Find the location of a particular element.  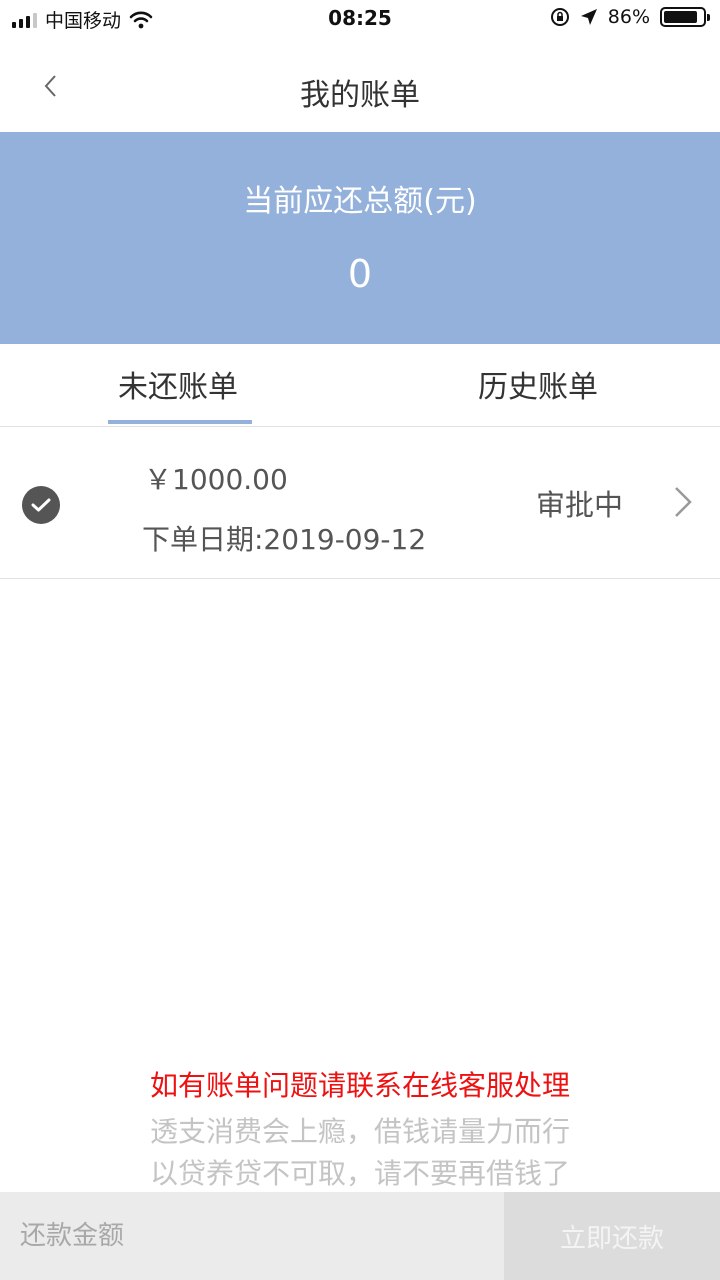

bill-tabs: 未还账单 历史账单 is located at coordinates (360, 385).